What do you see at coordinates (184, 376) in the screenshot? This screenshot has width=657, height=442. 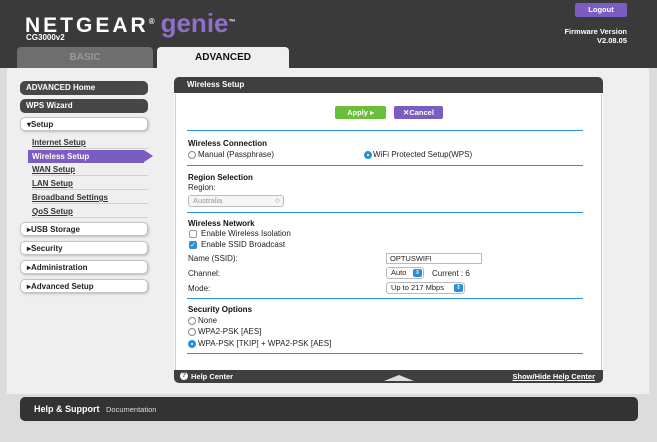 I see `help-icon: ?` at bounding box center [184, 376].